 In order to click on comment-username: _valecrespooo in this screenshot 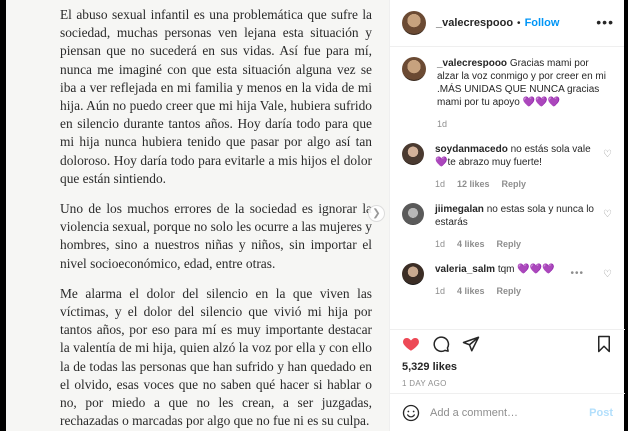, I will do `click(472, 63)`.